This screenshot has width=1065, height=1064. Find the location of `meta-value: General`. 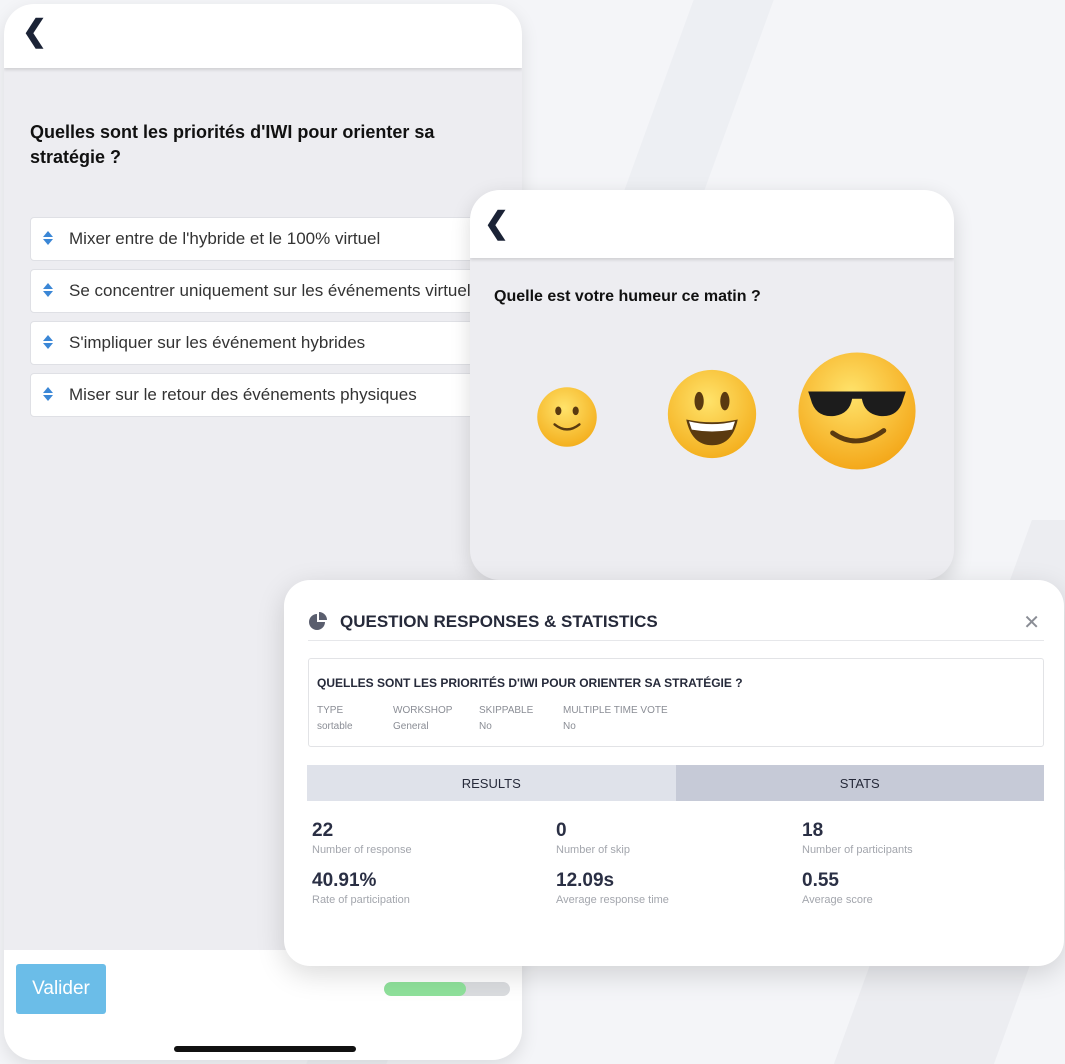

meta-value: General is located at coordinates (411, 726).